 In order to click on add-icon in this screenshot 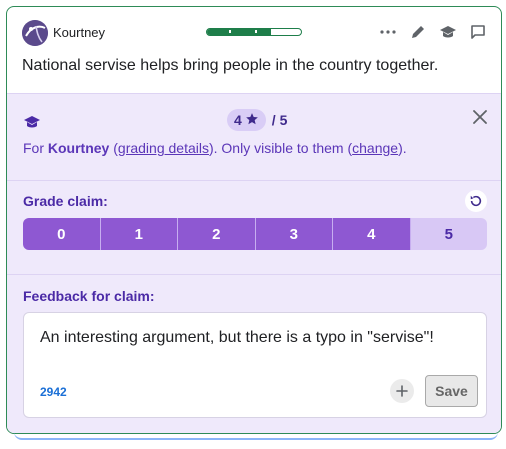, I will do `click(402, 391)`.